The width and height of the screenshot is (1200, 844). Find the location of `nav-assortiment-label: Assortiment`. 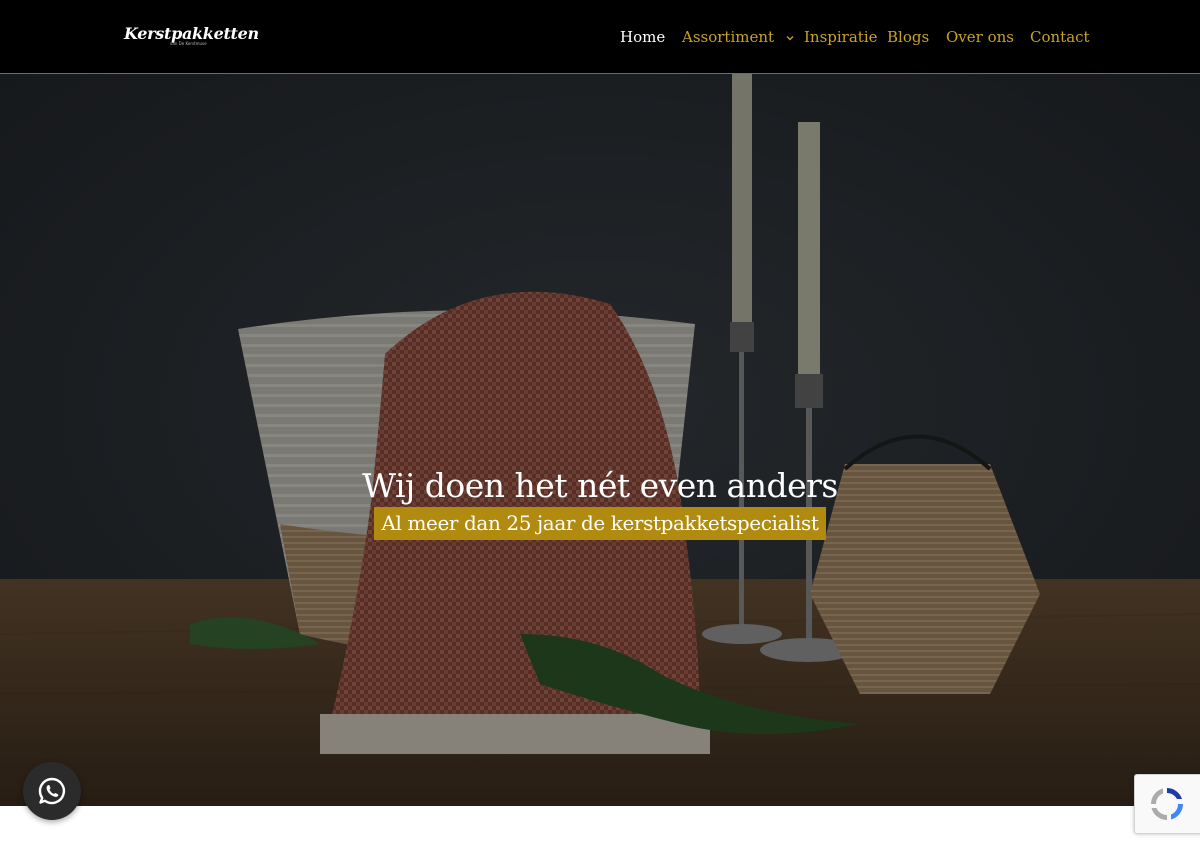

nav-assortiment-label: Assortiment is located at coordinates (728, 37).